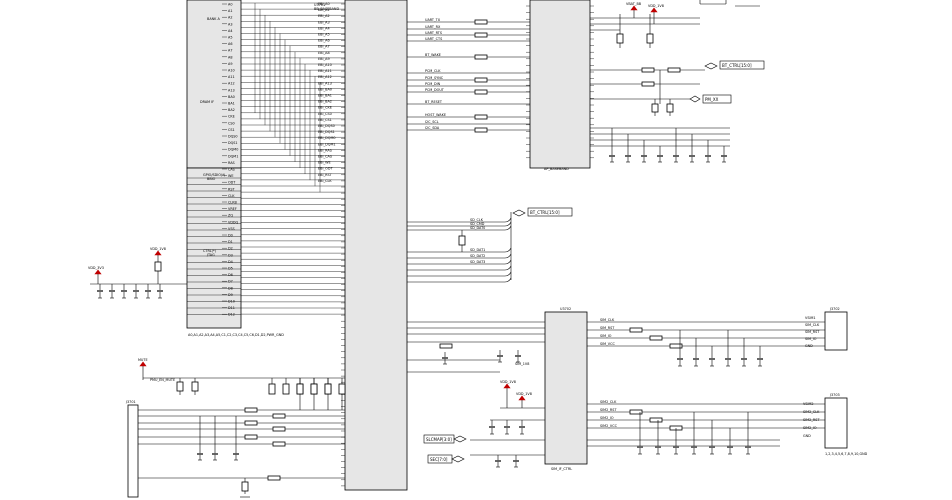 The width and height of the screenshot is (952, 500). What do you see at coordinates (325, 169) in the screenshot?
I see `bus-net-label: EBI_ODT` at bounding box center [325, 169].